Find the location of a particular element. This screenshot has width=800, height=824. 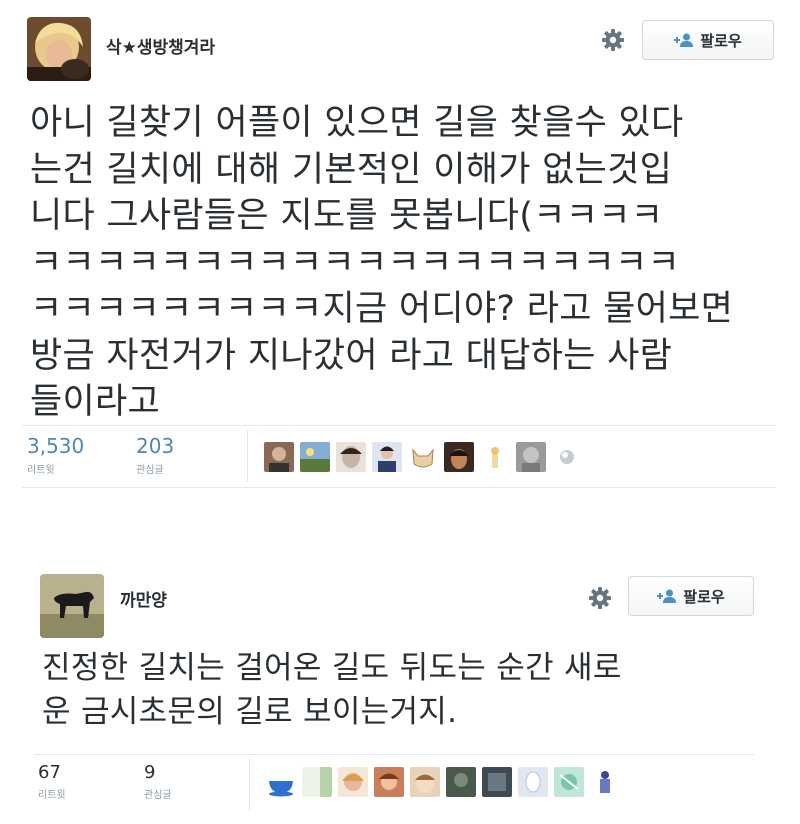

retweet-stat: 3,530 리트윗 is located at coordinates (55, 455).